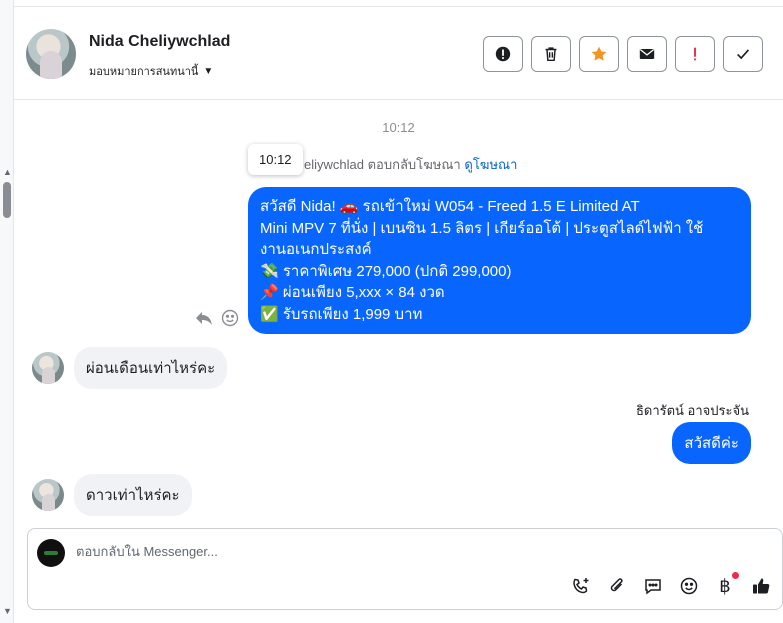 This screenshot has height=623, width=783. Describe the element at coordinates (405, 569) in the screenshot. I see `message-composer: ฿` at that location.